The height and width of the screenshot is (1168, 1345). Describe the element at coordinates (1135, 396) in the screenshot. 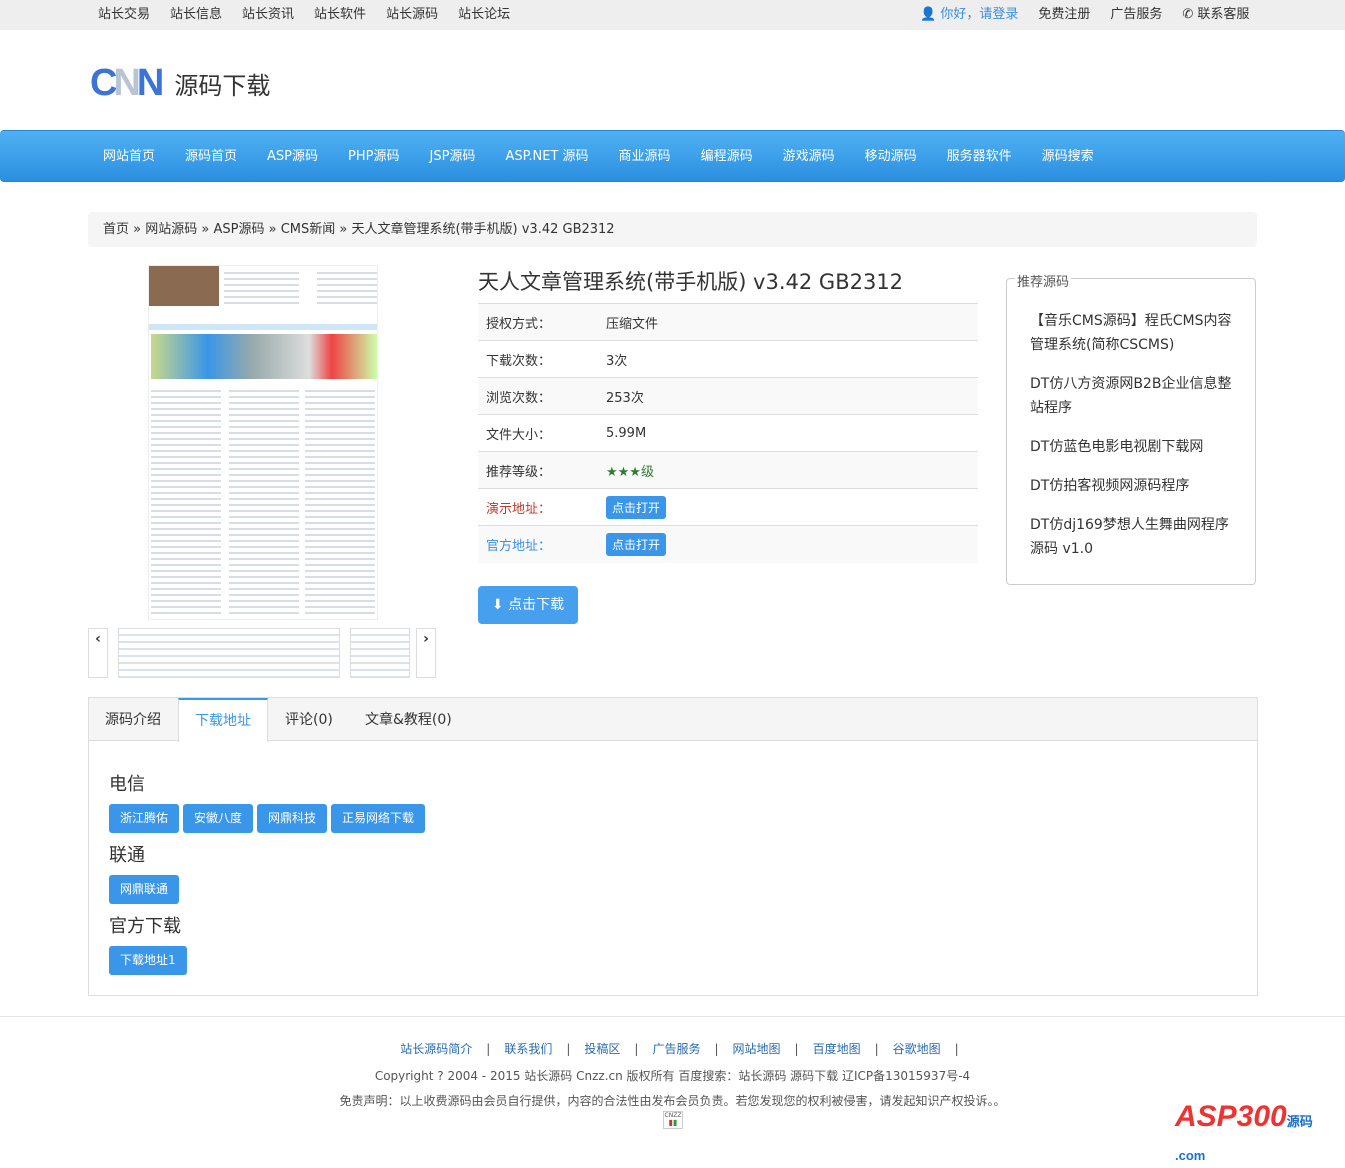

I see `recommended-link: DT仿八方资源网B2B企业信息整站程序` at that location.